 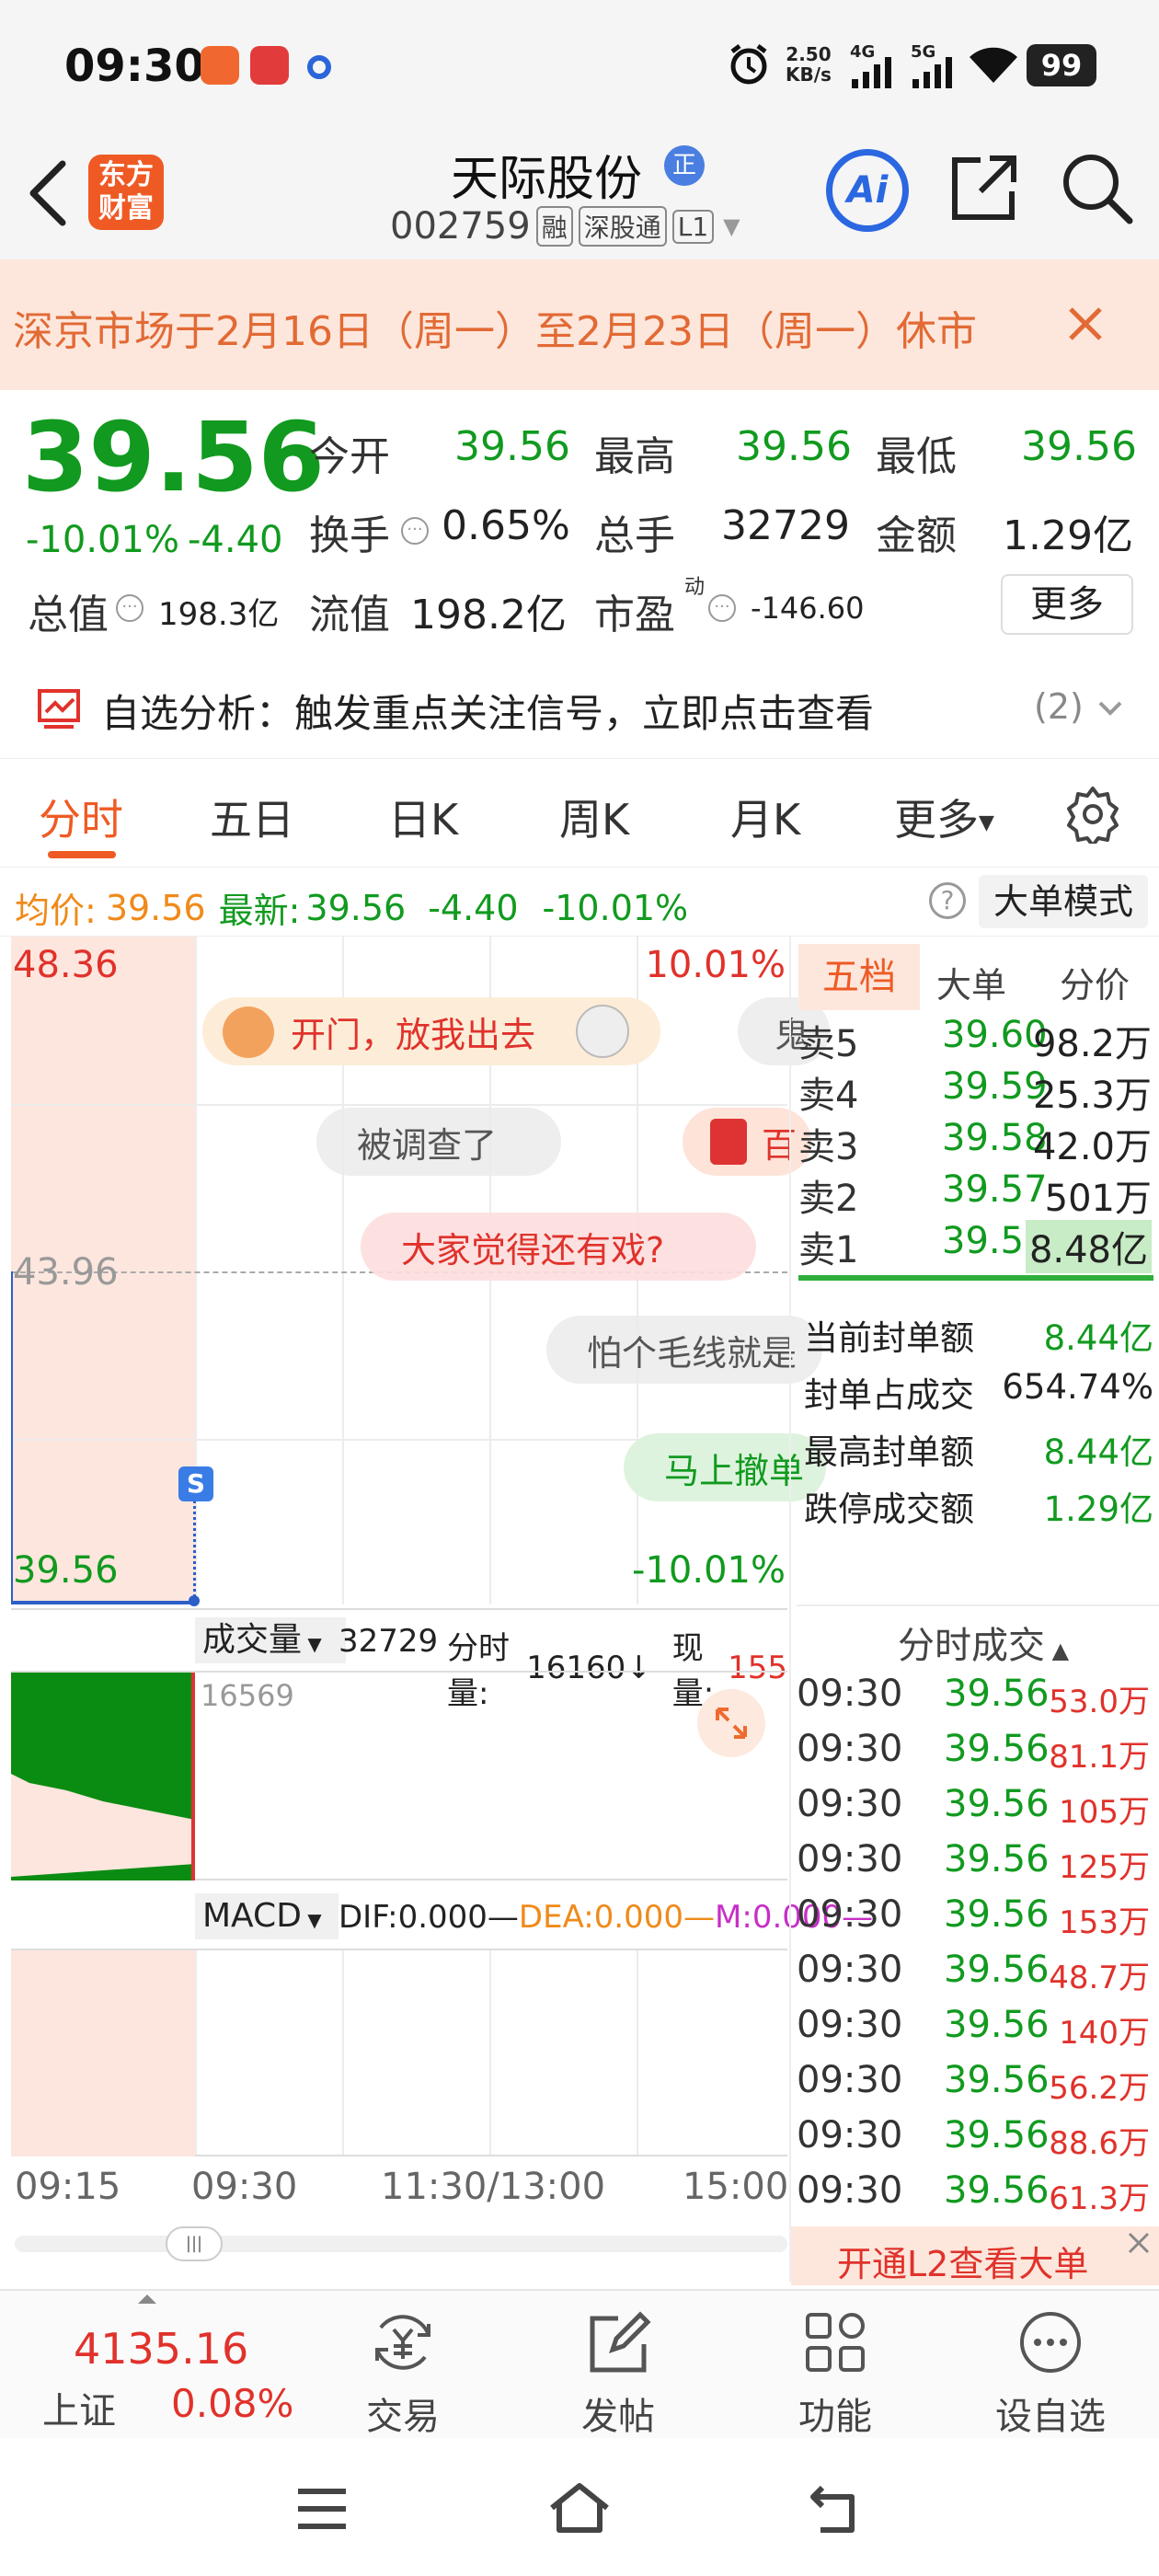 I want to click on tick-row: 09:30 39.56 61.3万, so click(x=973, y=2193).